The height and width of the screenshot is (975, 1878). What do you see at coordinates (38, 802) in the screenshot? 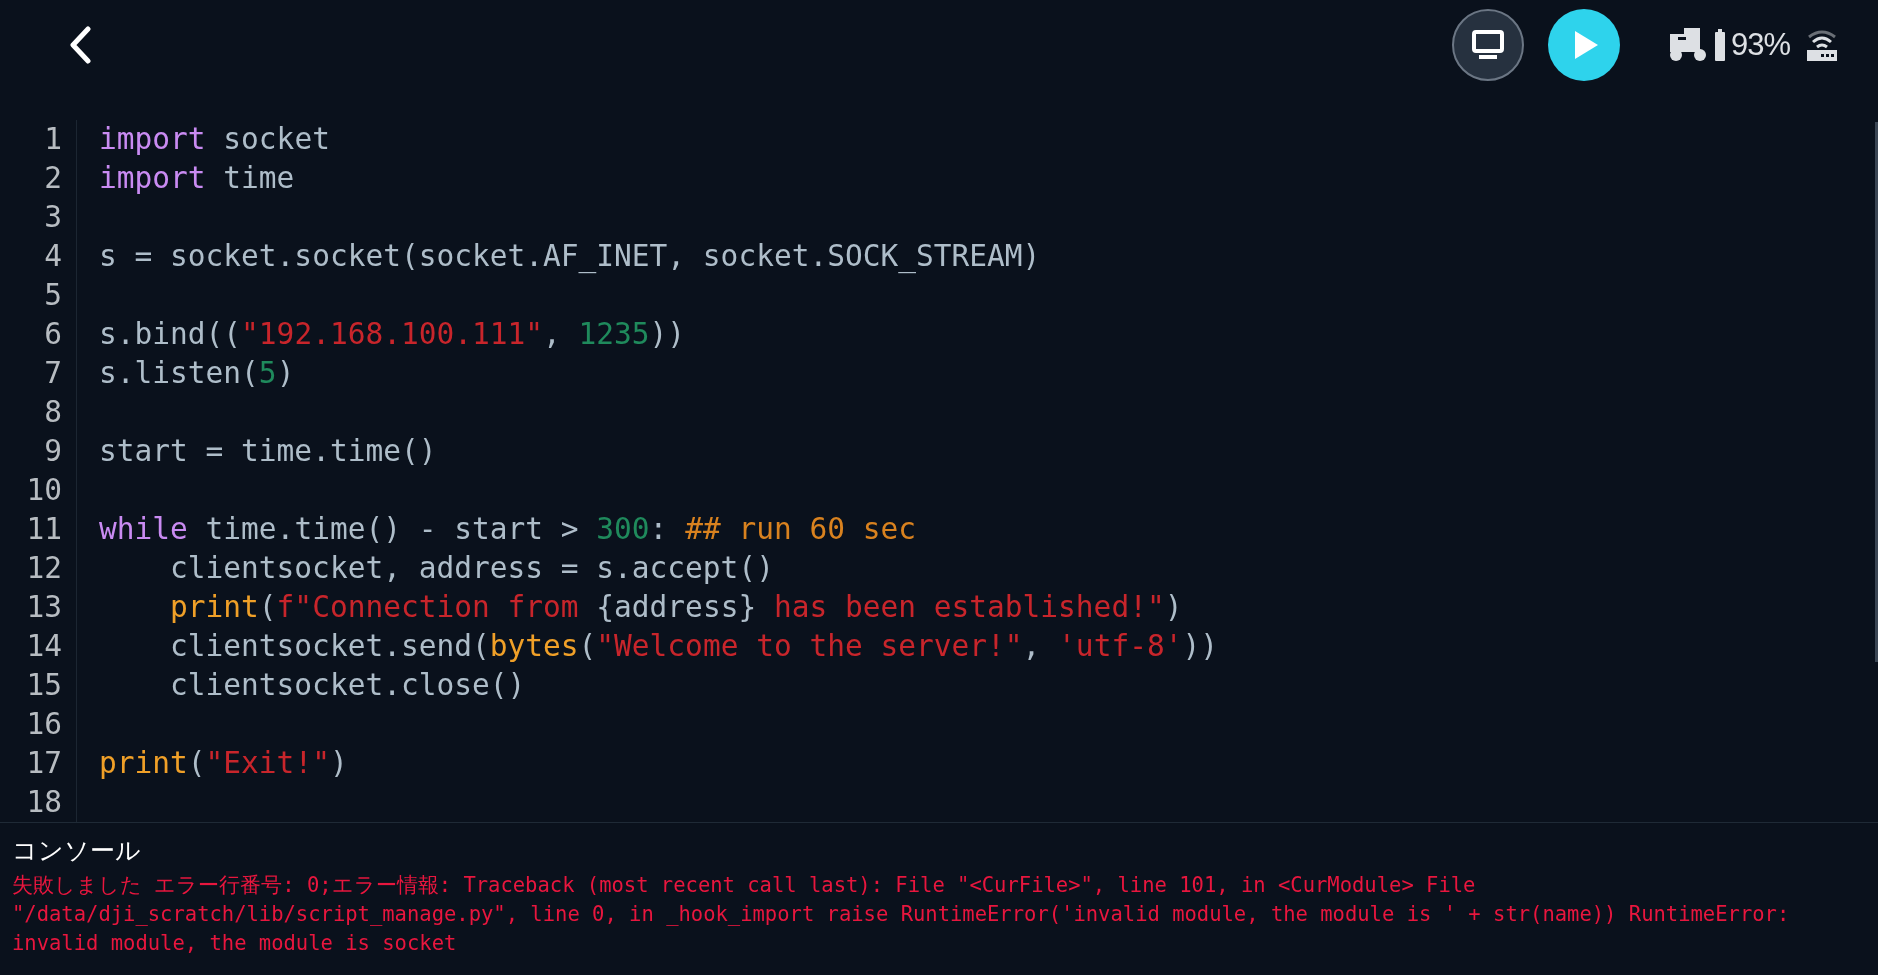
I see `line-number: 18` at bounding box center [38, 802].